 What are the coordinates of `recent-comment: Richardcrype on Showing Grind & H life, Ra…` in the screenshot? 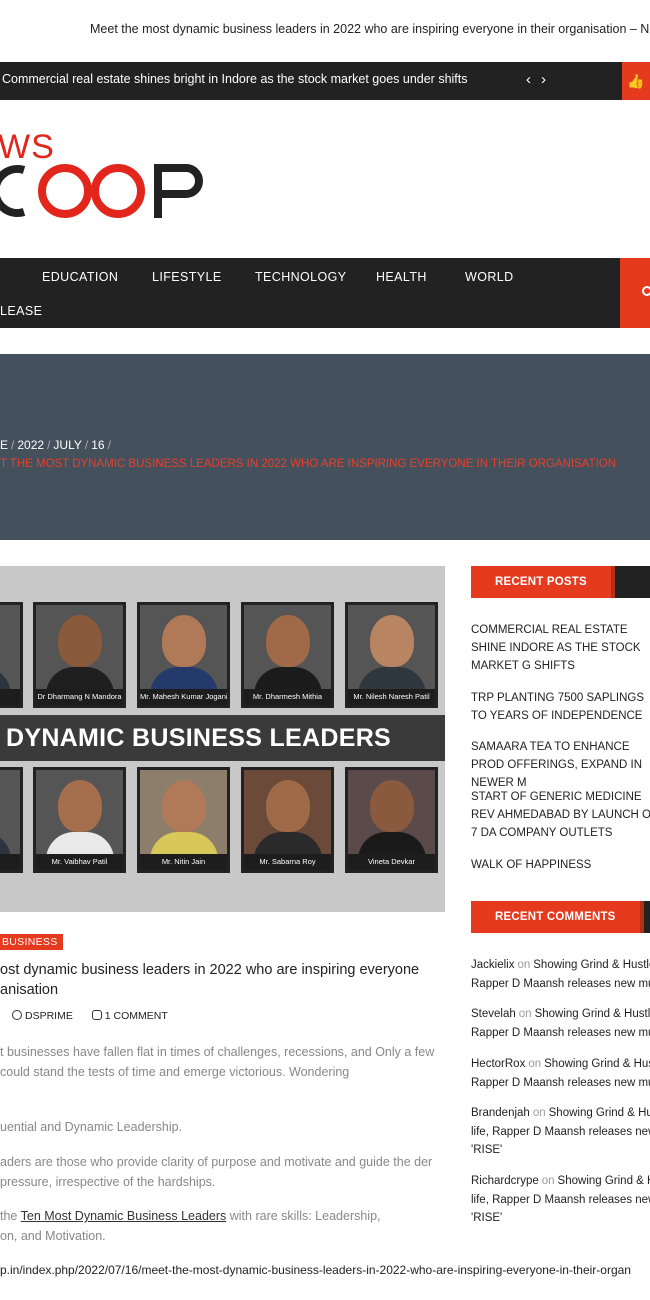 It's located at (560, 1200).